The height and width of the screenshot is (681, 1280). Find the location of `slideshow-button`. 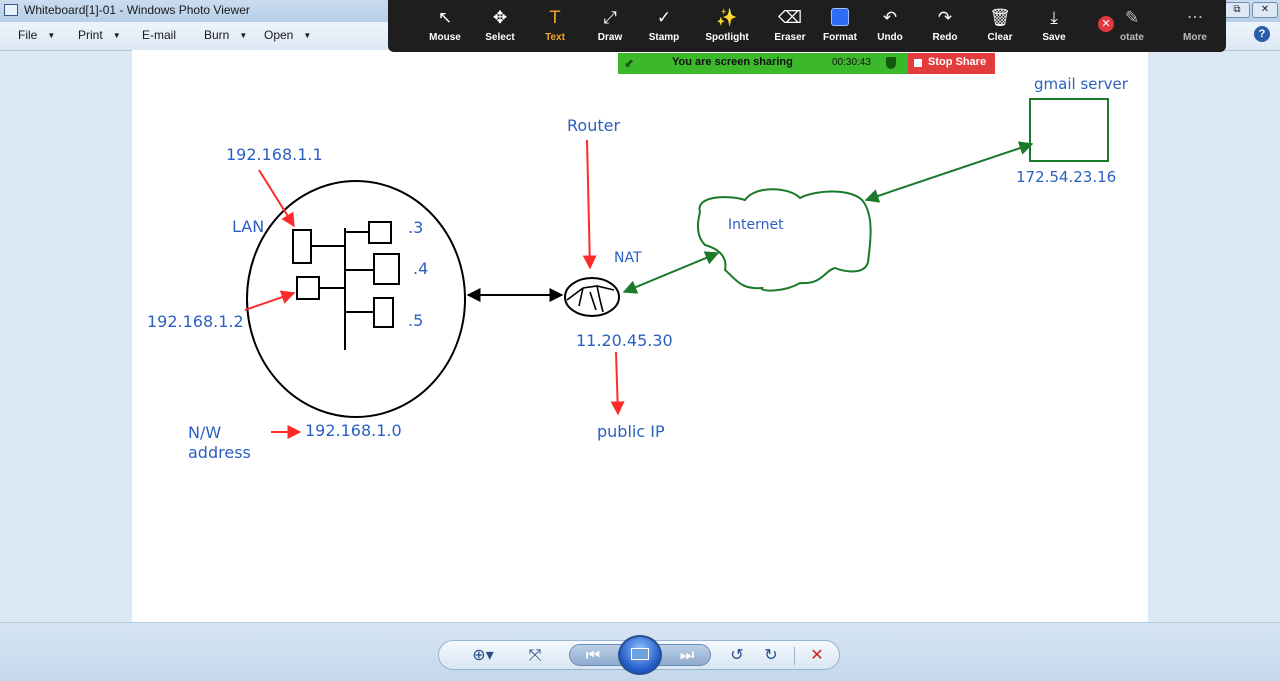

slideshow-button is located at coordinates (640, 655).